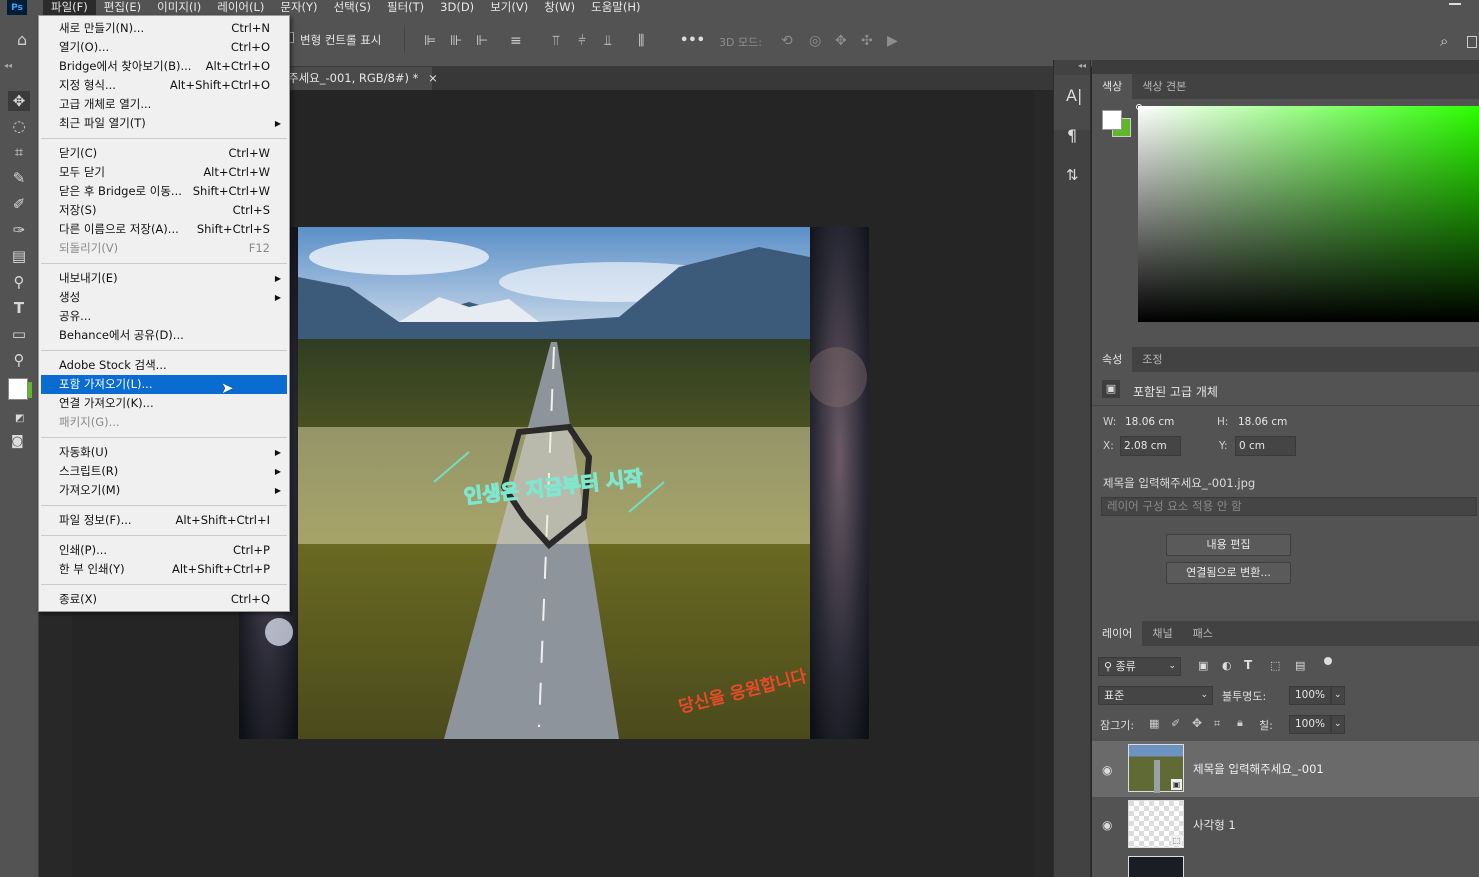  I want to click on tab-properties: 속성, so click(1112, 359).